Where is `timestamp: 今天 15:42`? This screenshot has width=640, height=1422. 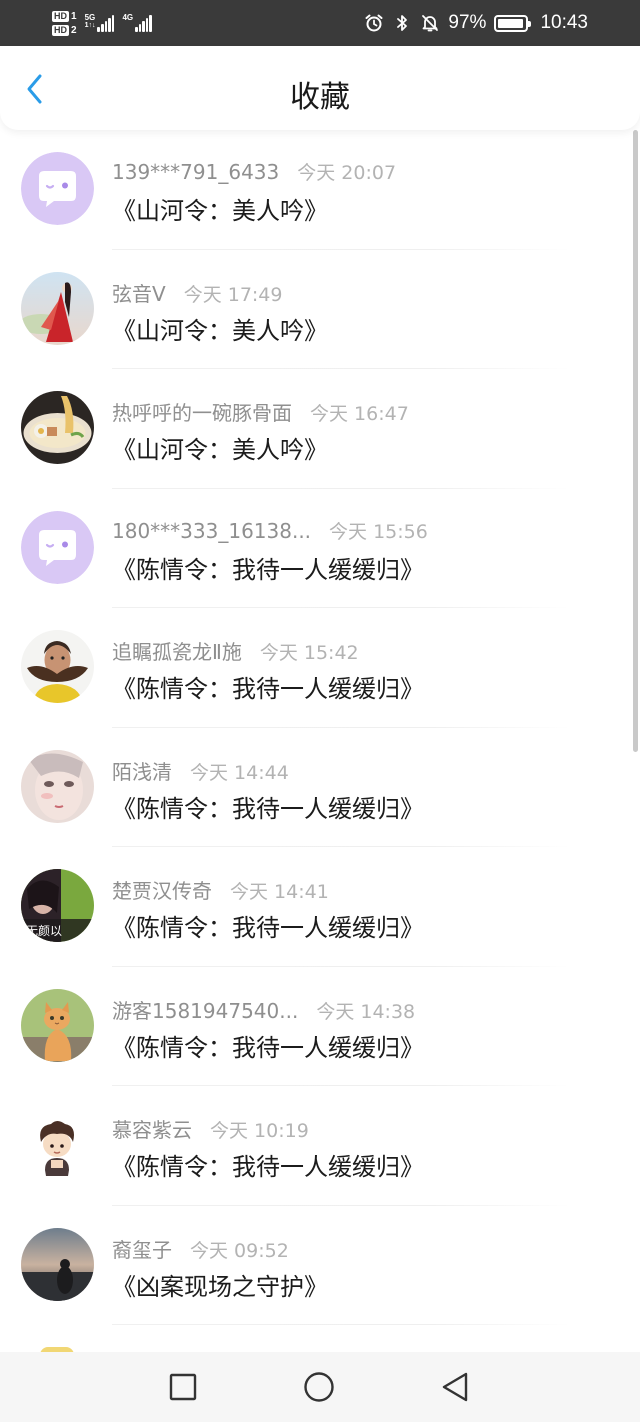
timestamp: 今天 15:42 is located at coordinates (309, 653).